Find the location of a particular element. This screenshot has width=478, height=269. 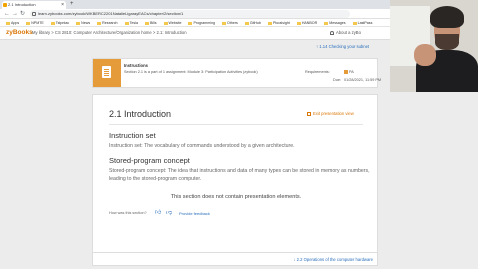

divider is located at coordinates (236, 124).